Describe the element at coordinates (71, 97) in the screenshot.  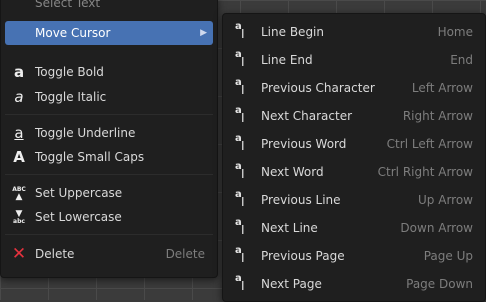
I see `toggle-italic-label: Toggle Italic` at that location.